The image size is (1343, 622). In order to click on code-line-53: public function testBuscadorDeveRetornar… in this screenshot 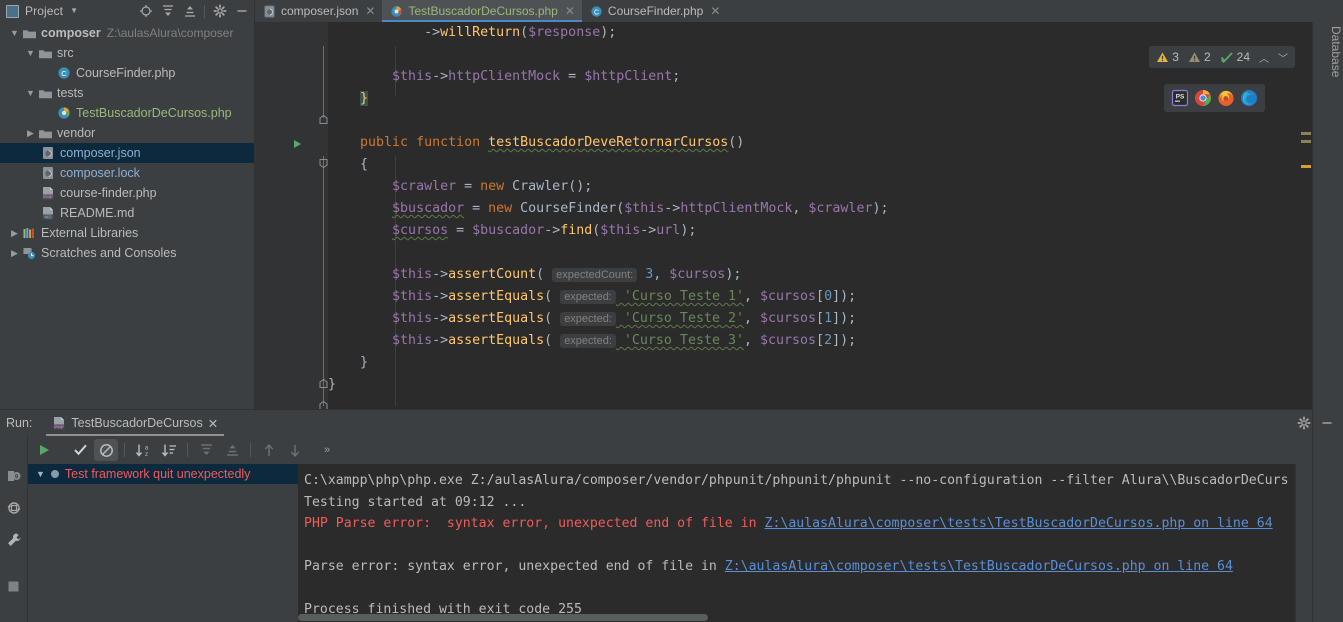, I will do `click(552, 142)`.